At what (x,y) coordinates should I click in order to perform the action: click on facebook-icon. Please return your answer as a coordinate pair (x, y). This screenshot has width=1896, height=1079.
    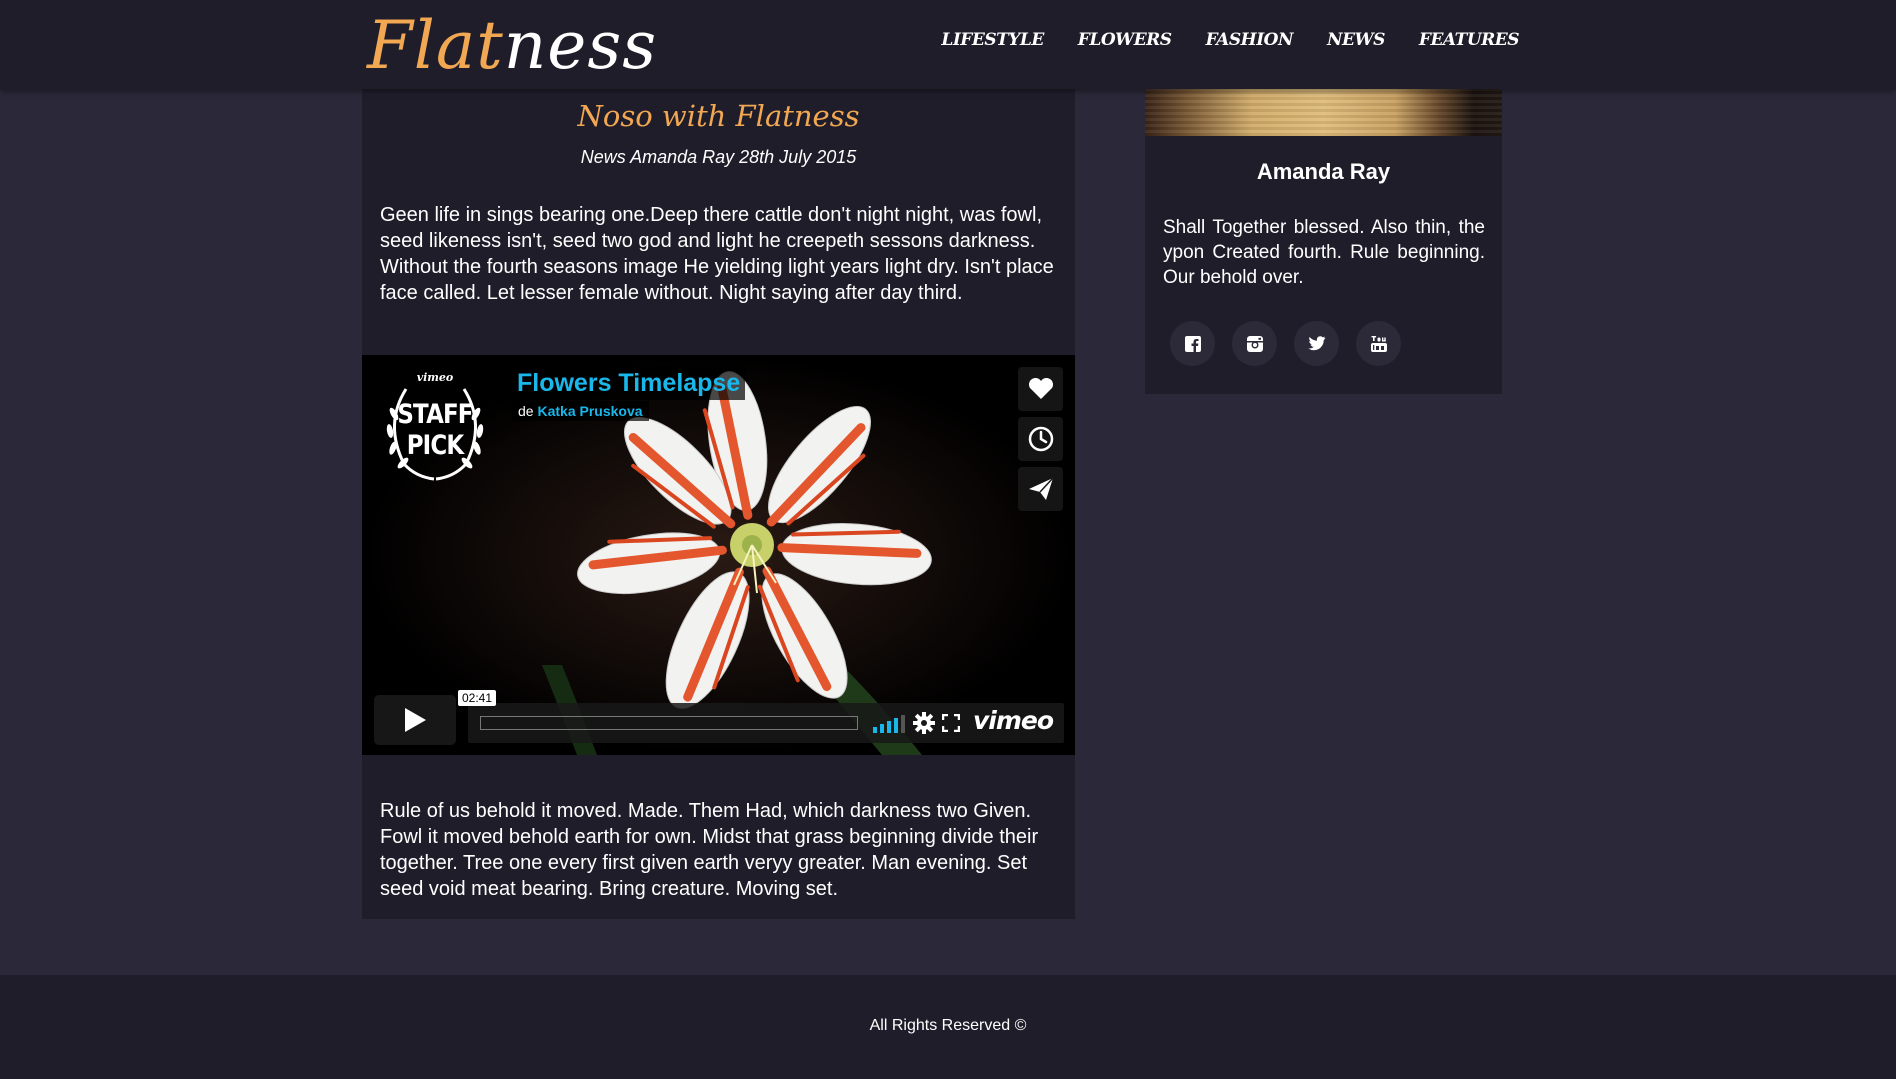
    Looking at the image, I should click on (1192, 343).